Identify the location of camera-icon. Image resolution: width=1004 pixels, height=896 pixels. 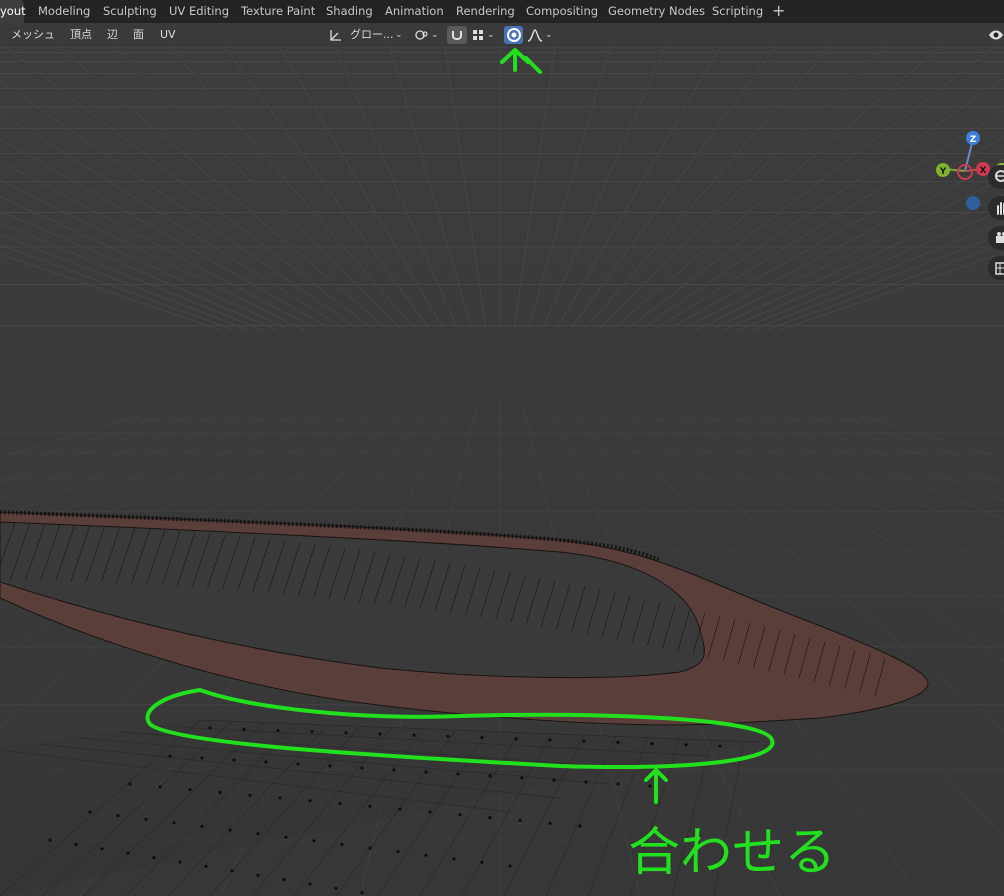
(1000, 237).